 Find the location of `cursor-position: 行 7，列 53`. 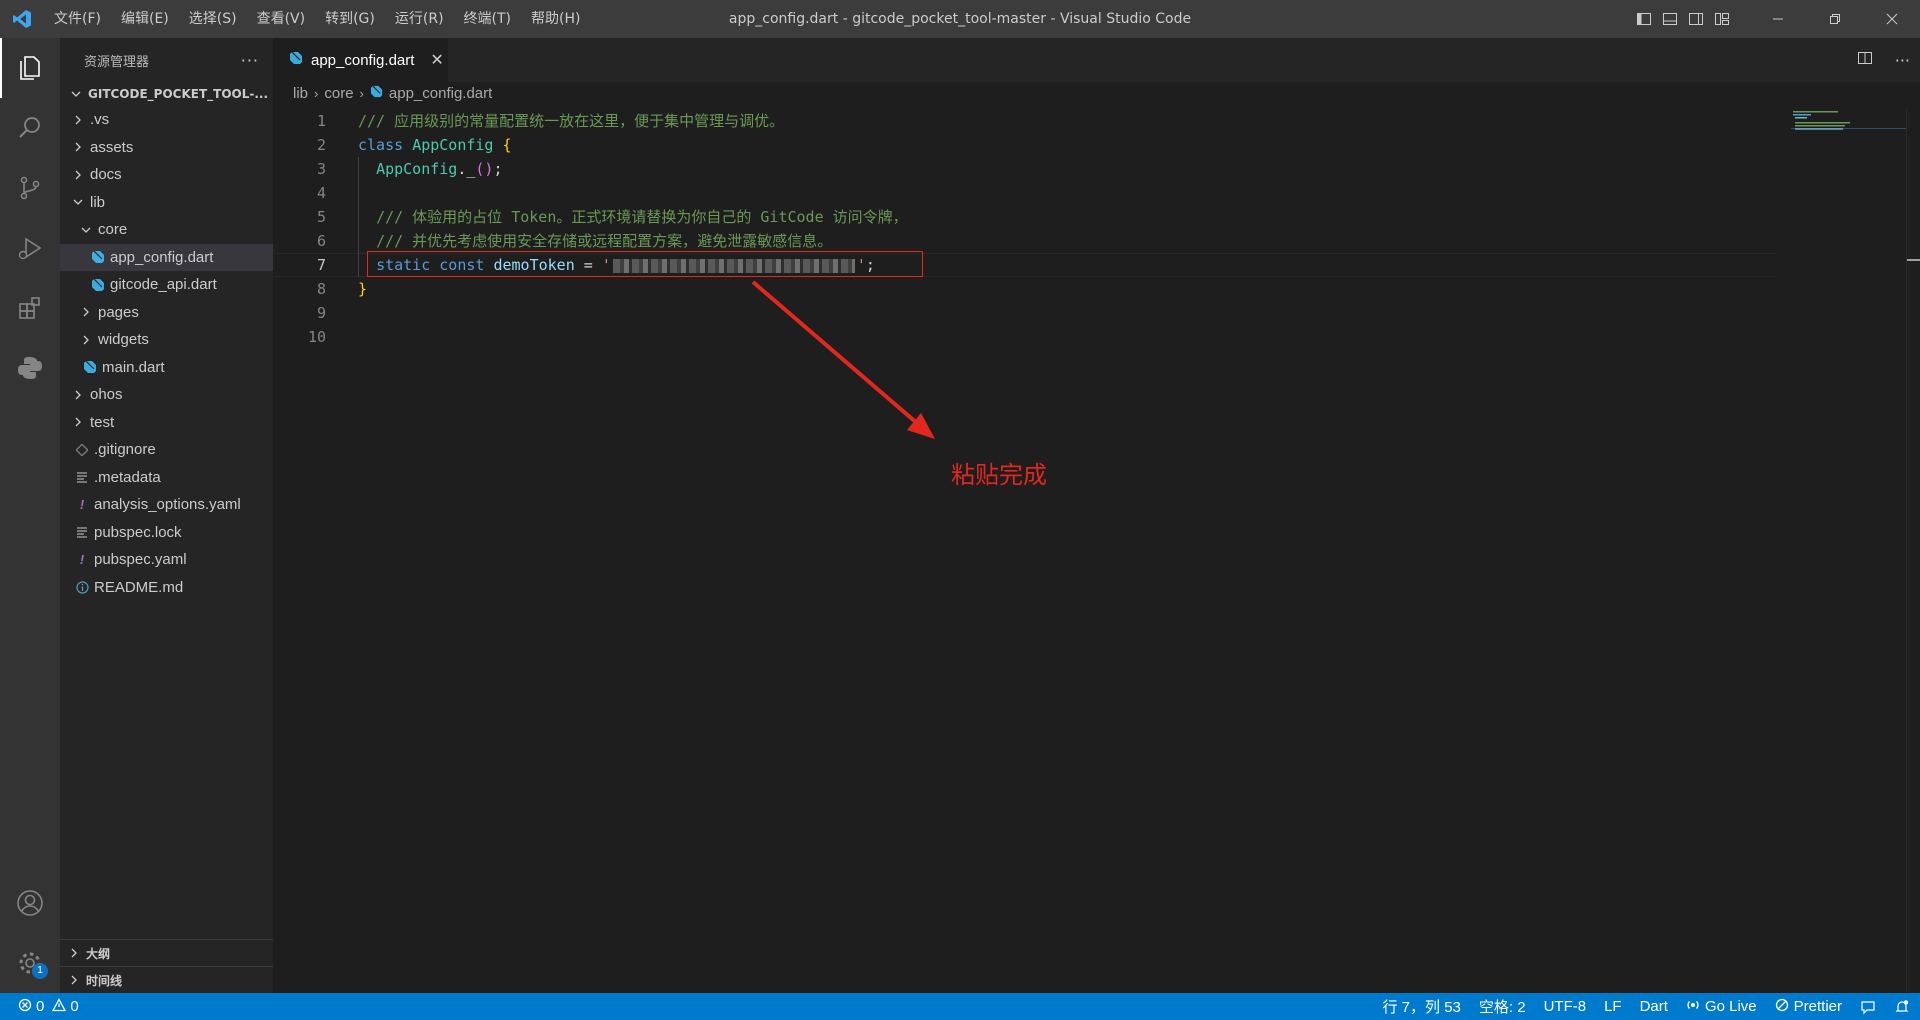

cursor-position: 行 7，列 53 is located at coordinates (1422, 1006).